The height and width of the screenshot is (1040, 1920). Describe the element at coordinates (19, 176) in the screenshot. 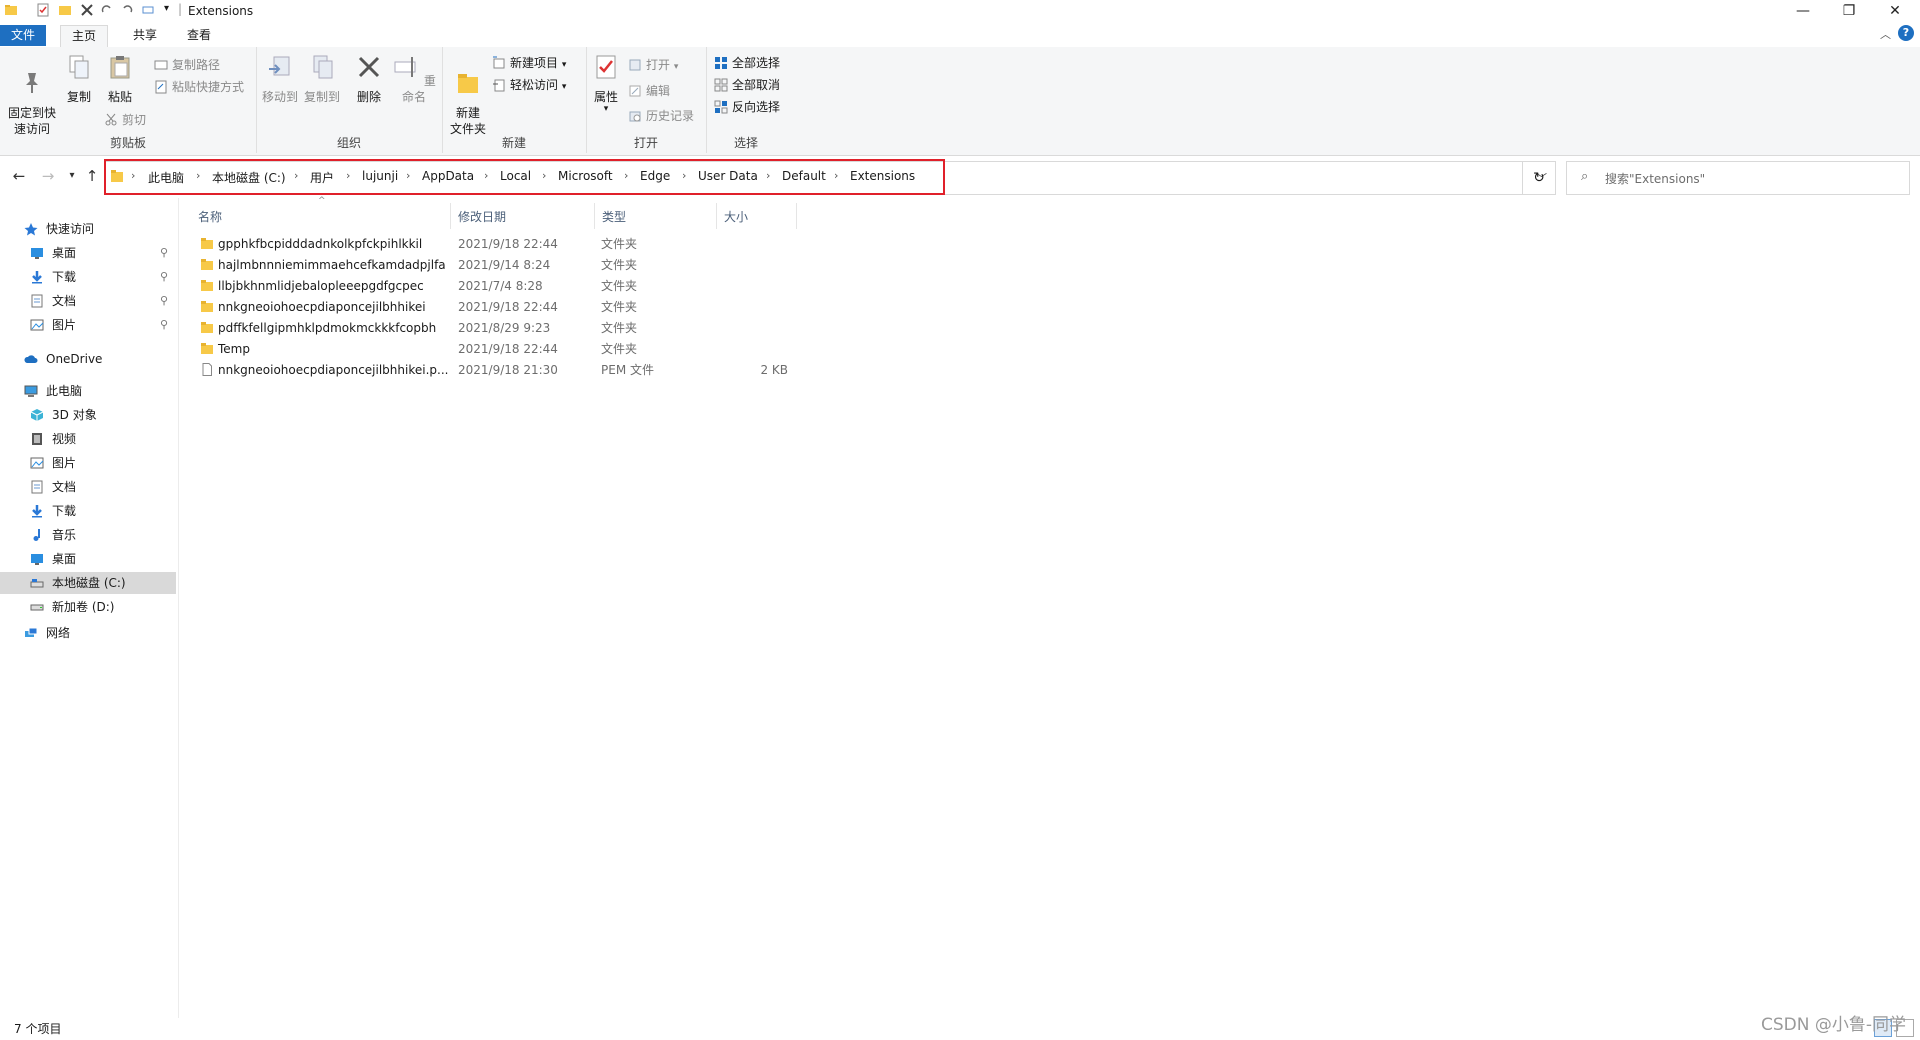

I see `back-arrow-icon: ←` at that location.